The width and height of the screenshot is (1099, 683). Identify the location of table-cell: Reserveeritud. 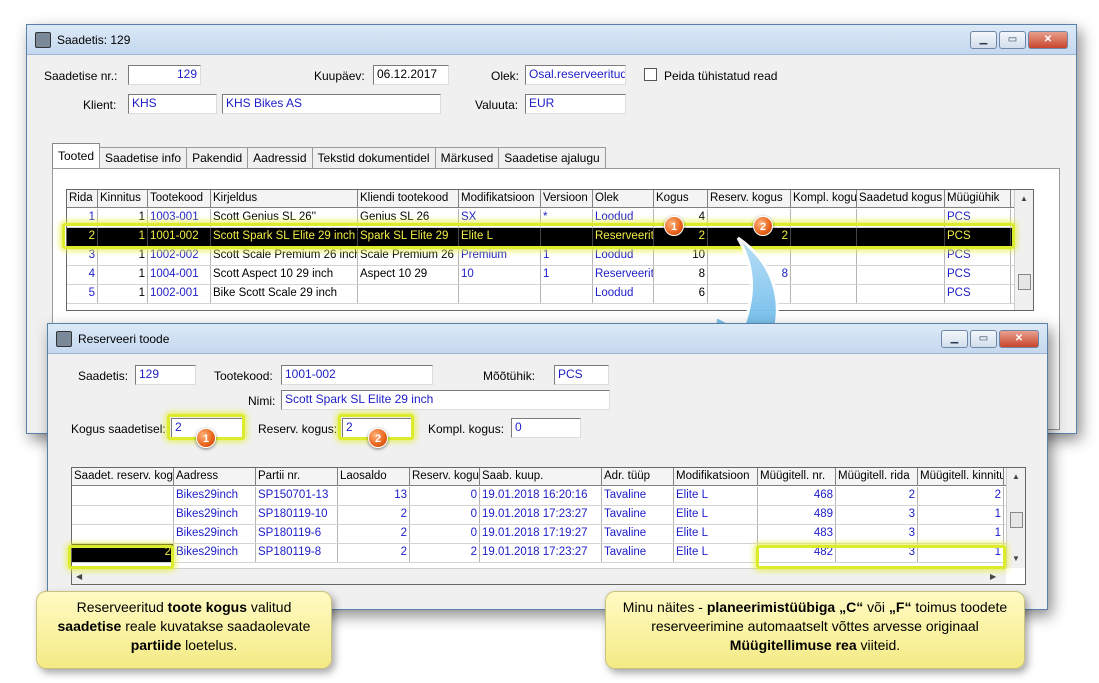
(623, 275).